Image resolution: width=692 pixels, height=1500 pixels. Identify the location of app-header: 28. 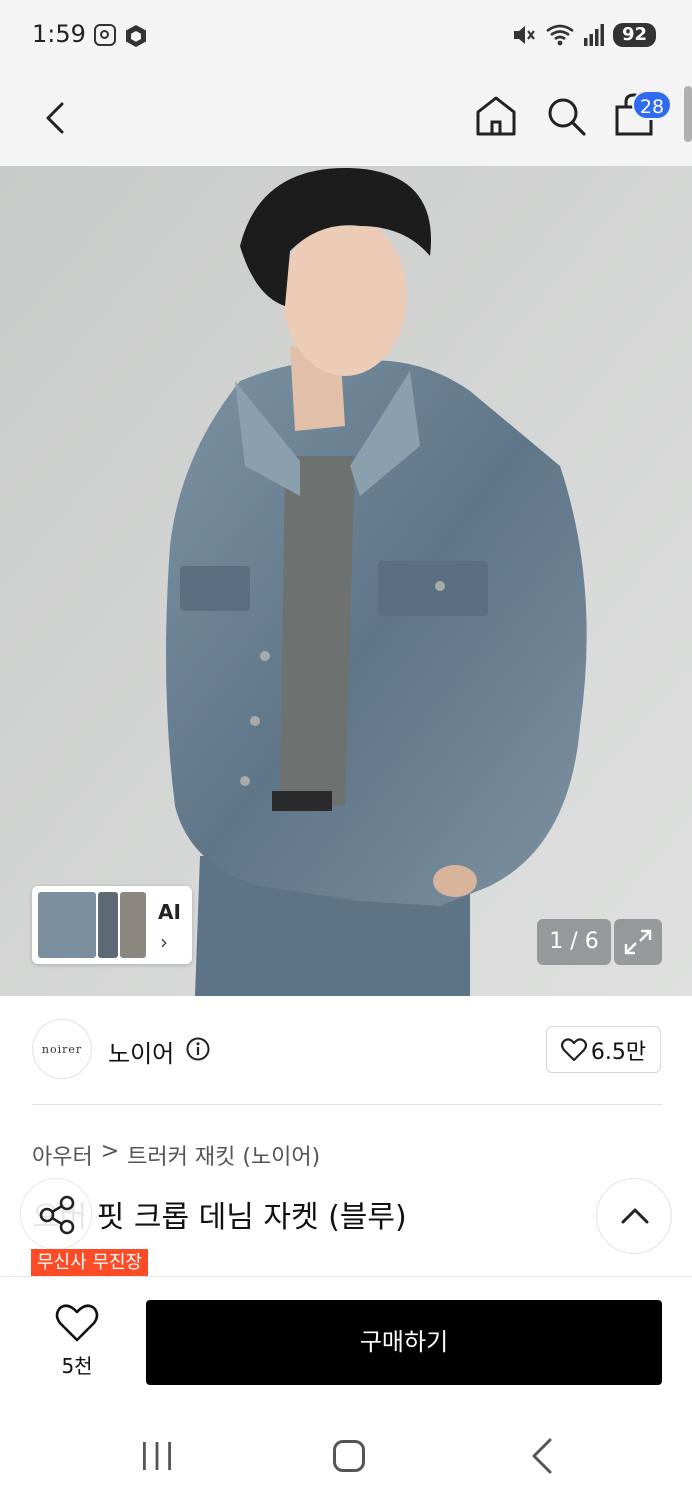
(346, 118).